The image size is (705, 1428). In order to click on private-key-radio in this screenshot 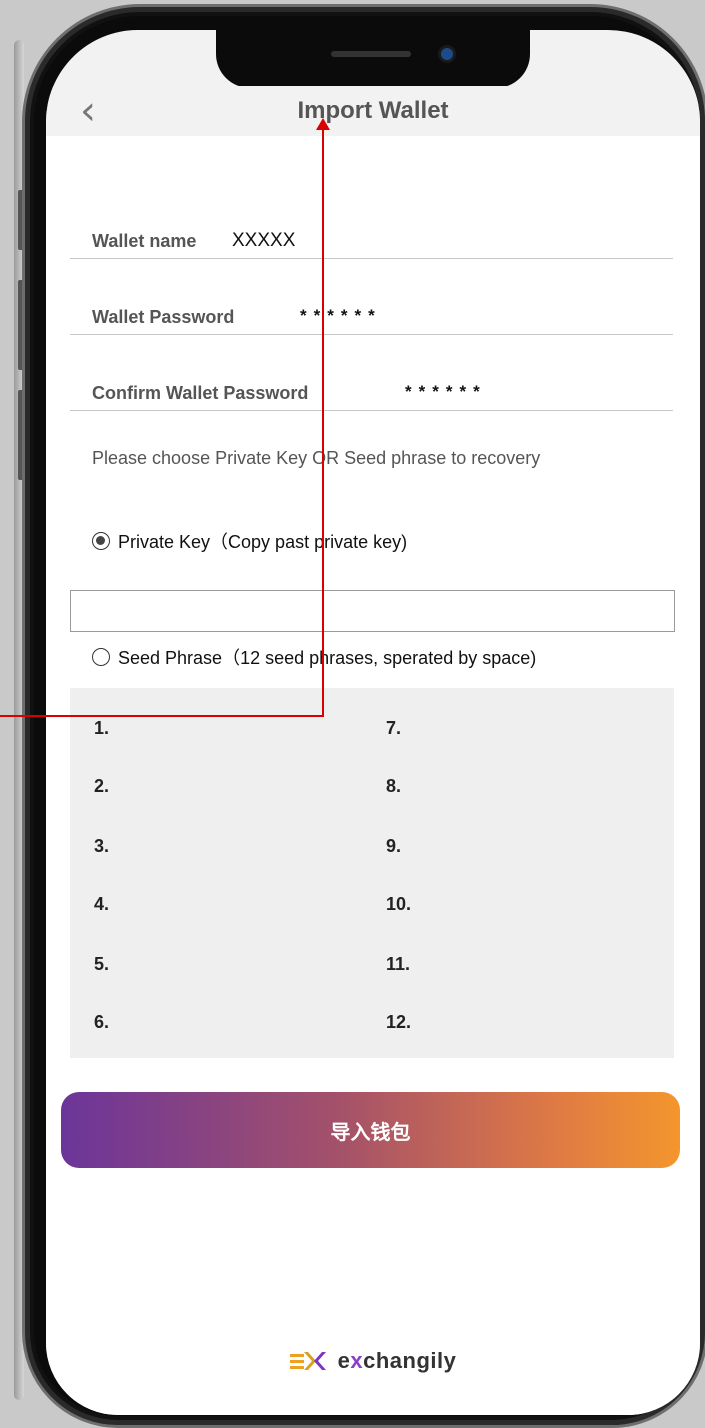, I will do `click(101, 541)`.